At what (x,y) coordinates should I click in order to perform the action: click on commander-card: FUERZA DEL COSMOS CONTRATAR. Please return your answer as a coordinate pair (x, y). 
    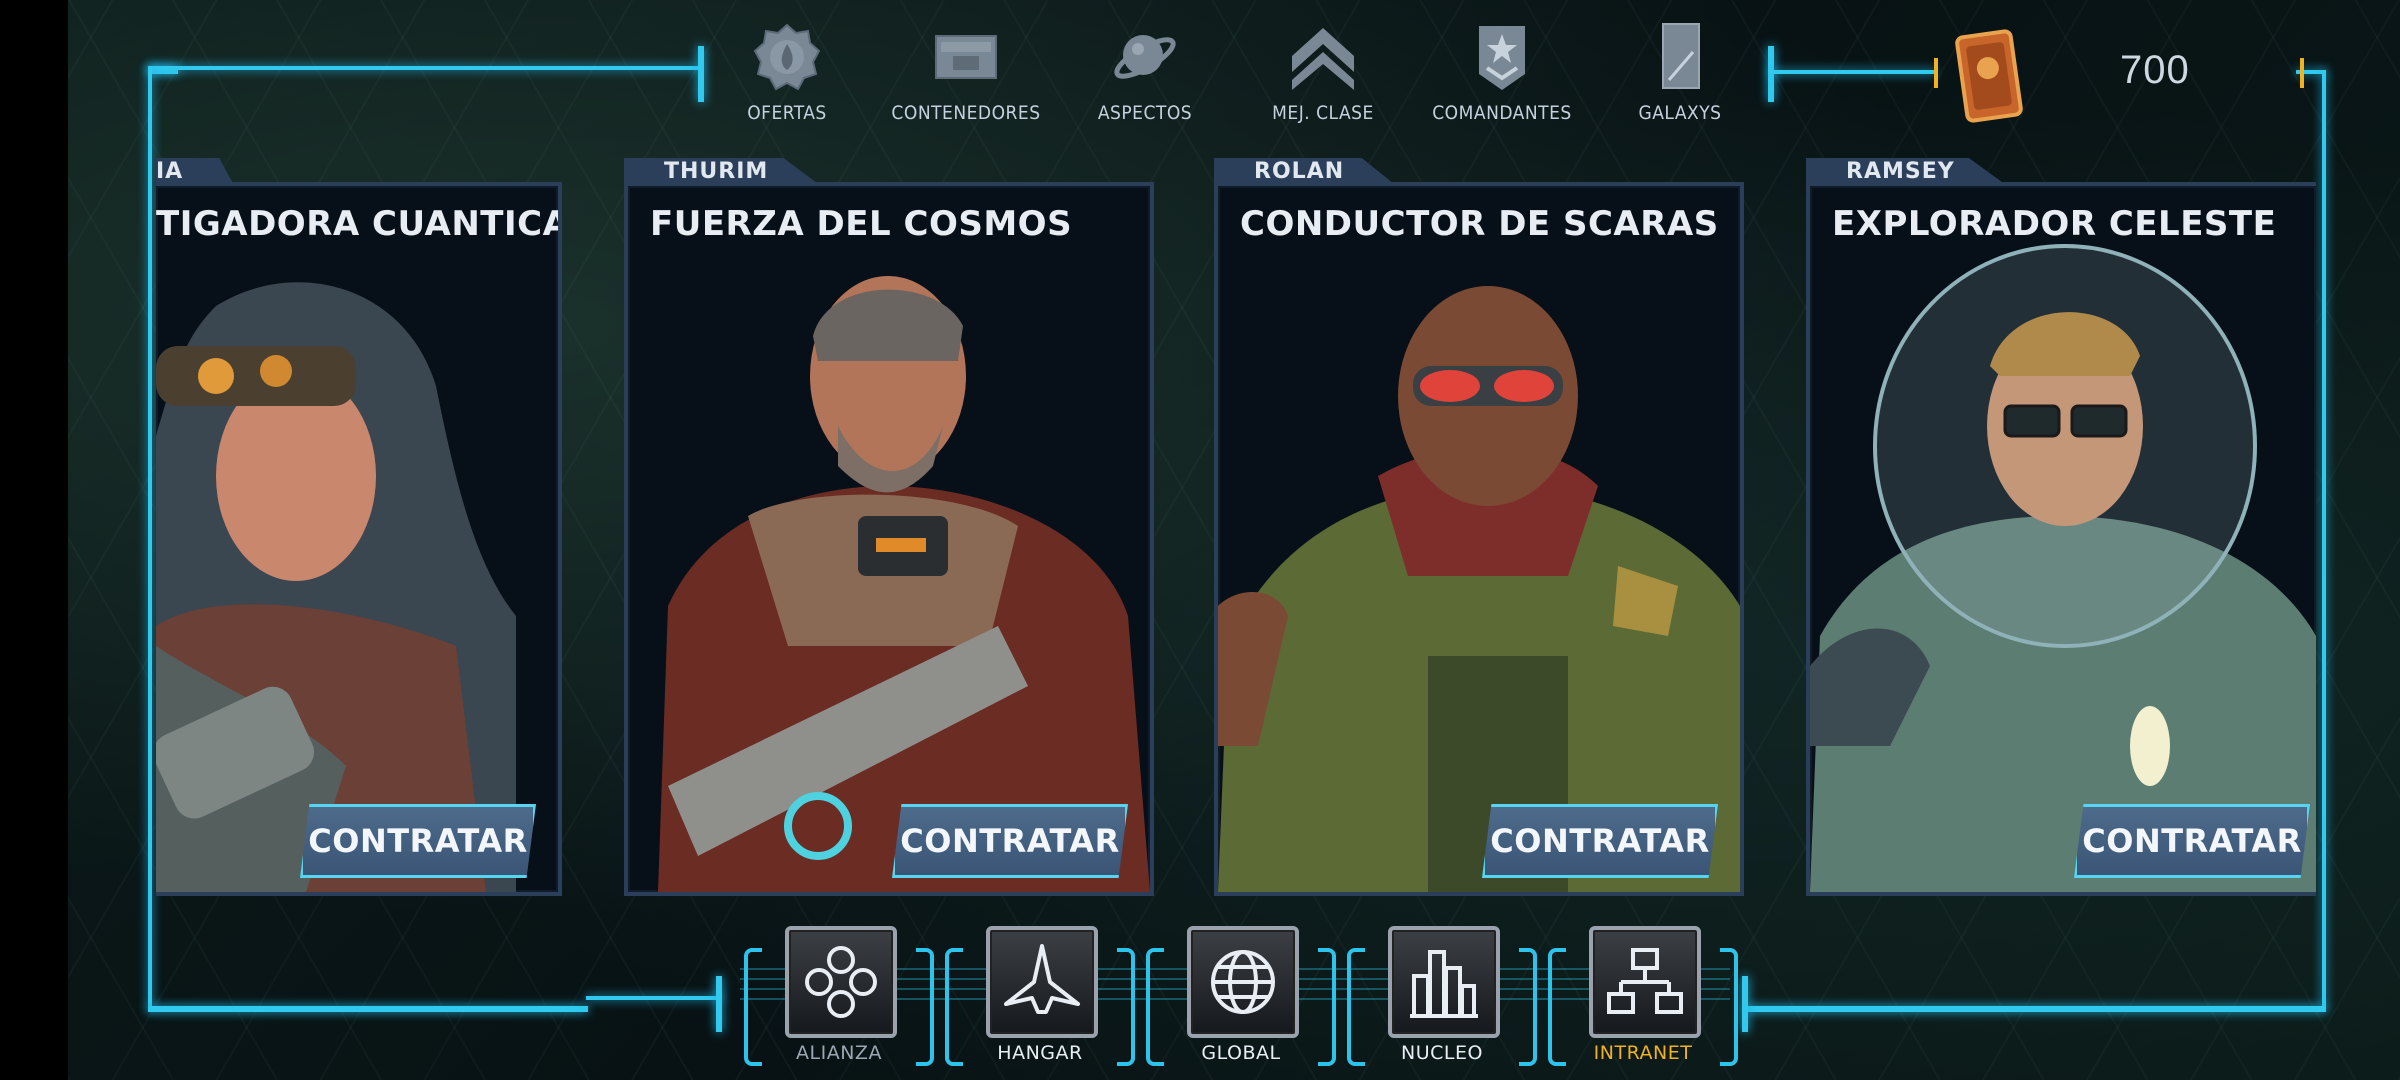
    Looking at the image, I should click on (889, 539).